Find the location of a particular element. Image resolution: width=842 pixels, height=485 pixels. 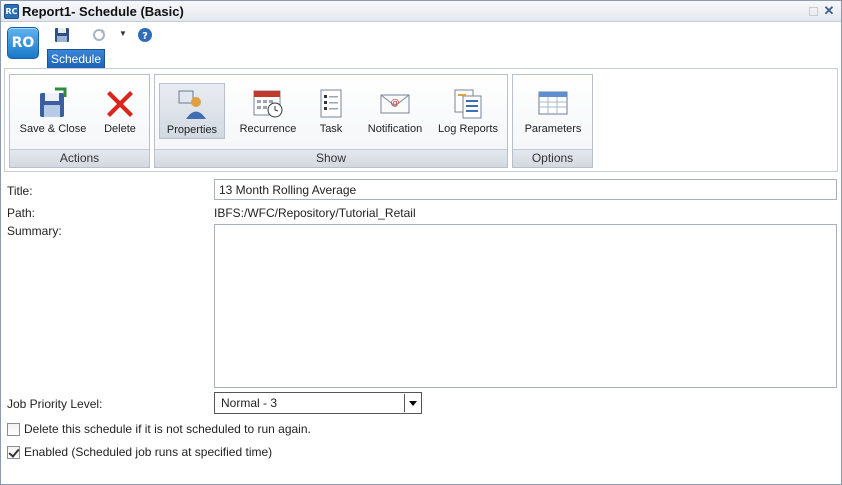

parameters-icon is located at coordinates (553, 103).